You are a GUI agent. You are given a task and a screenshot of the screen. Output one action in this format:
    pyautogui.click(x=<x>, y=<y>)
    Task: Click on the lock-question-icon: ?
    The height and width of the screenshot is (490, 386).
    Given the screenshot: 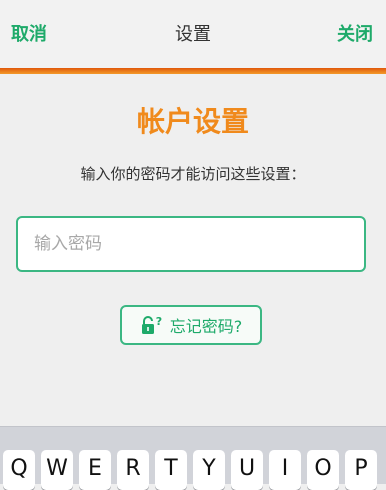 What is the action you would take?
    pyautogui.click(x=151, y=324)
    